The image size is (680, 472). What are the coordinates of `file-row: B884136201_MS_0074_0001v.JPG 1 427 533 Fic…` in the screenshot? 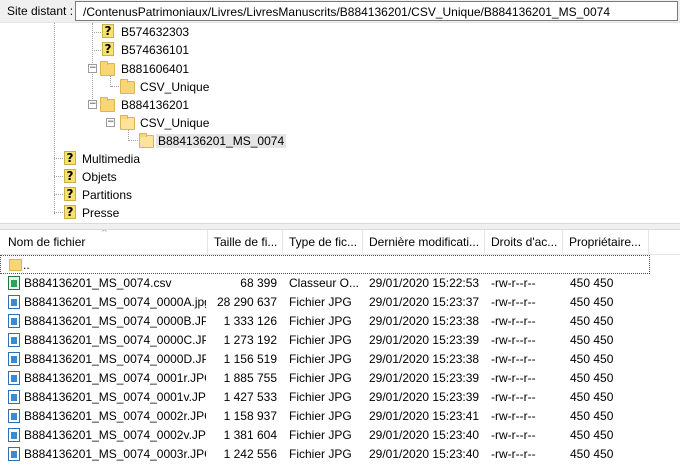 It's located at (340, 397).